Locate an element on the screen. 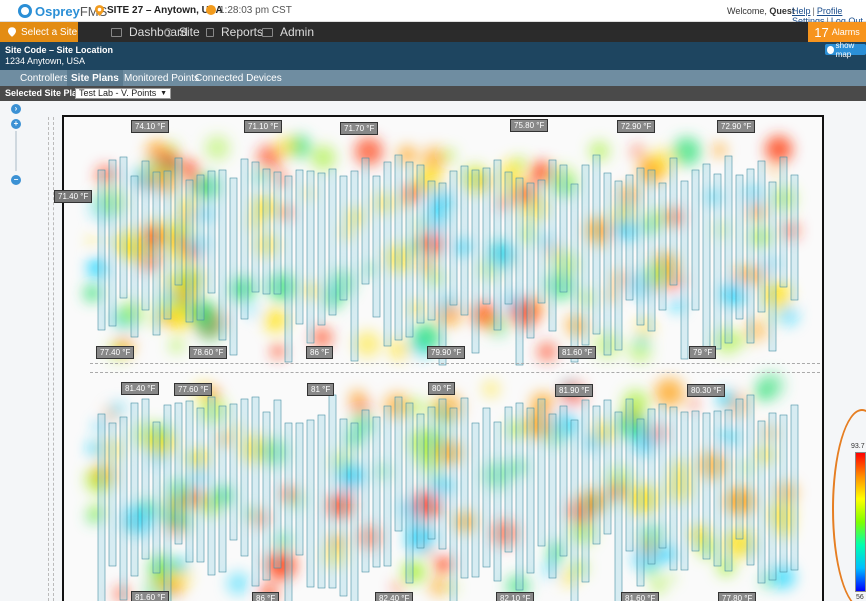  location-pin-icon is located at coordinates (12, 32).